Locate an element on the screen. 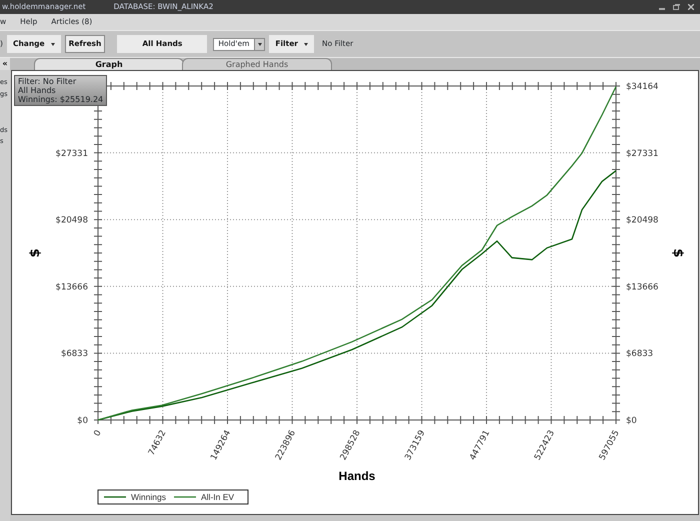 The image size is (700, 521). restore-icon is located at coordinates (676, 7).